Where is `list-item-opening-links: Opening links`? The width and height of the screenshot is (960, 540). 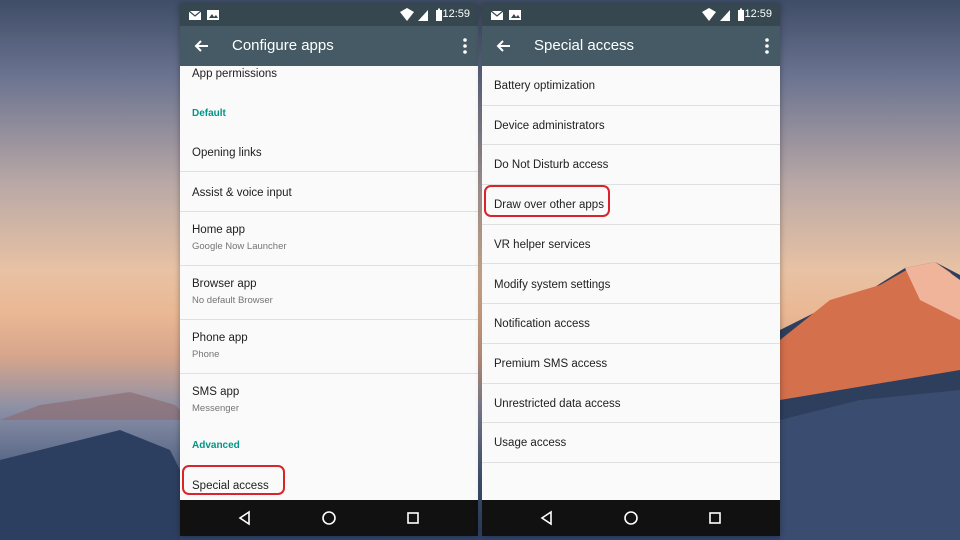 list-item-opening-links: Opening links is located at coordinates (329, 152).